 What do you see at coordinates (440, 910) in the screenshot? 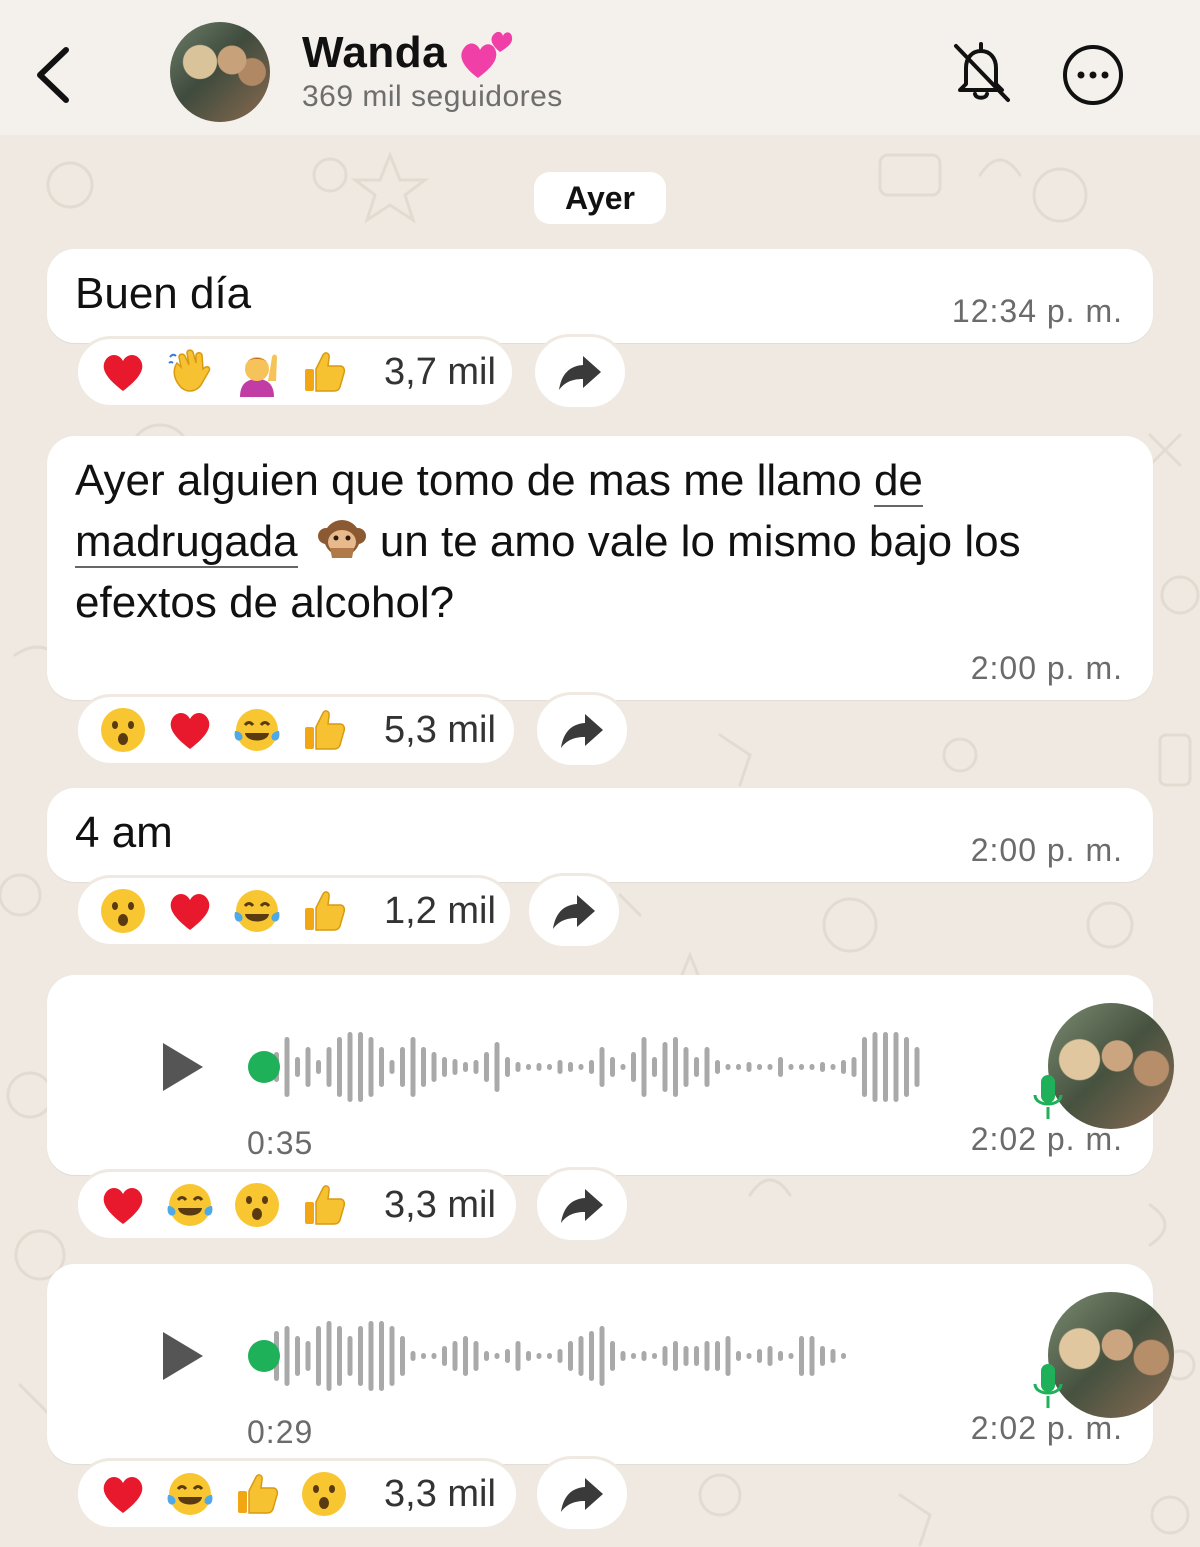
I see `reaction-count: 1,2 mil` at bounding box center [440, 910].